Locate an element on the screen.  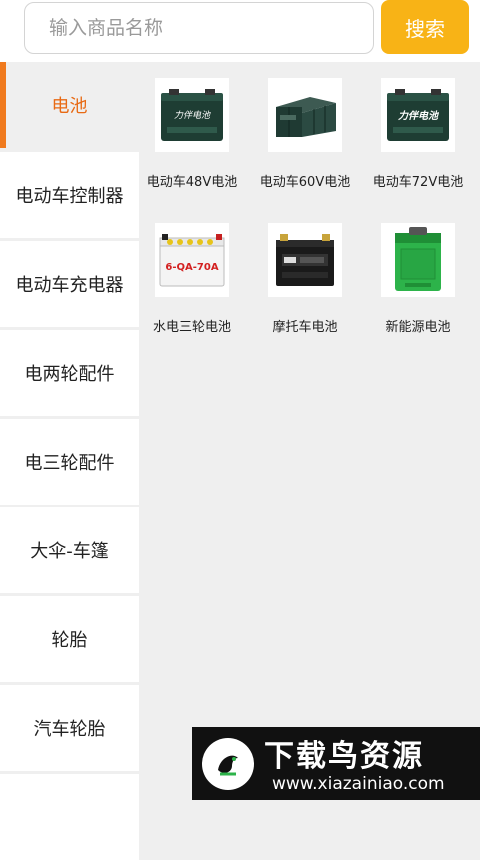
product-name: 电动车60V电池 is located at coordinates (305, 182).